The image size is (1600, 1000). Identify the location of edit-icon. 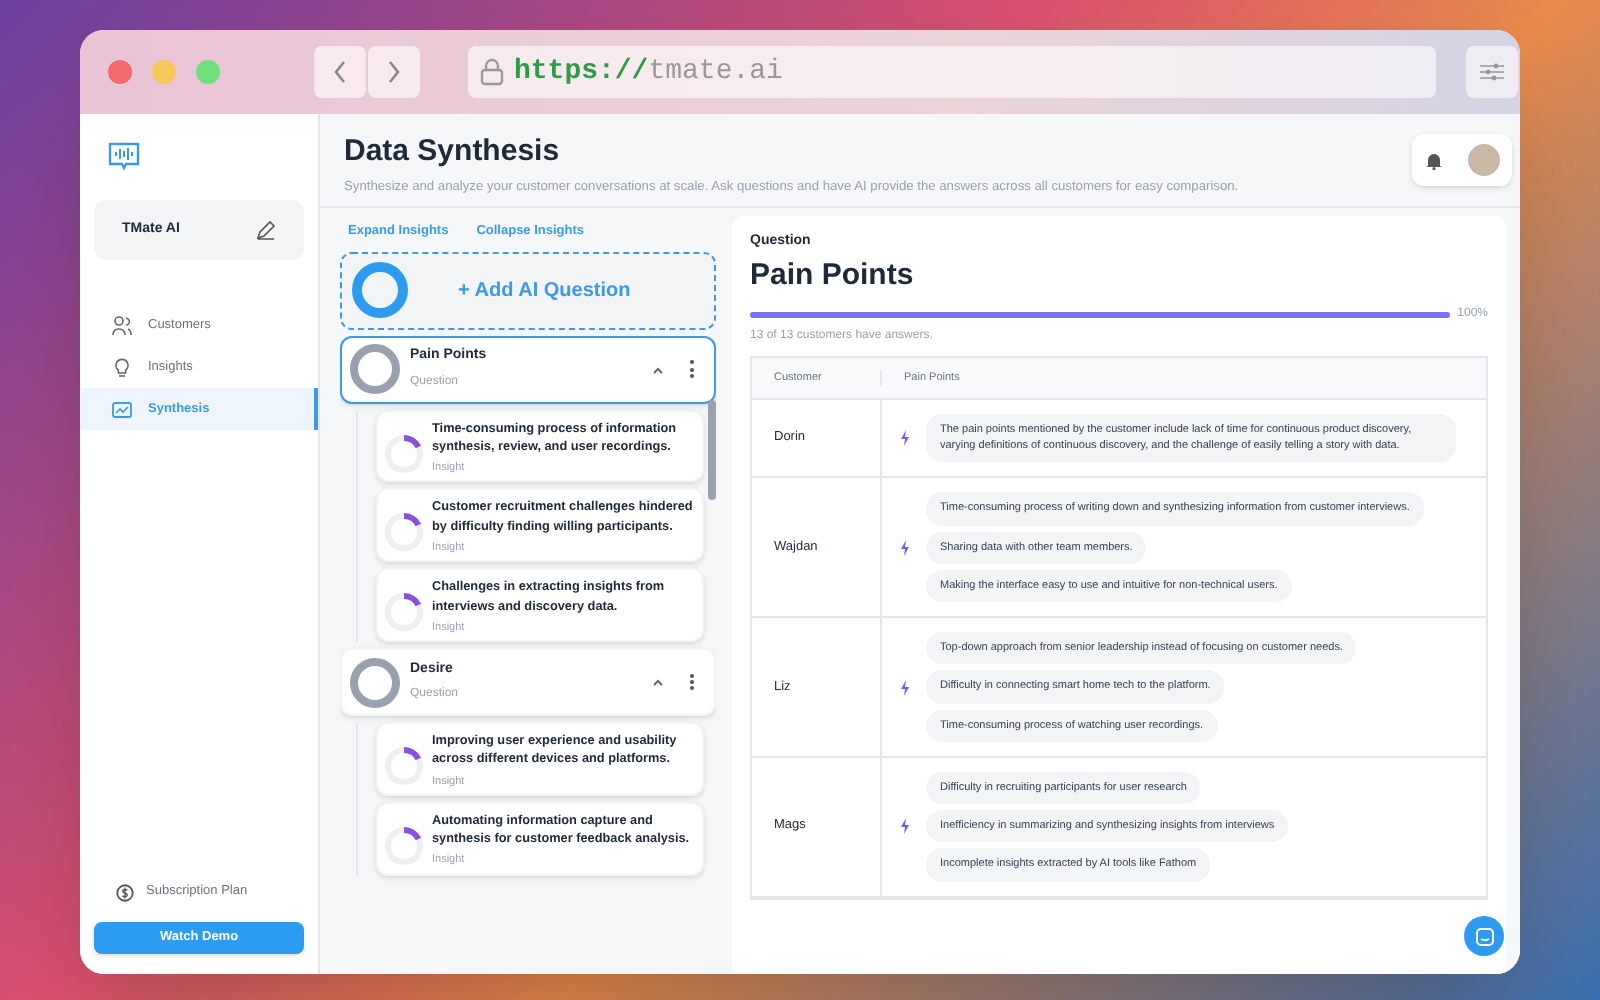
(266, 230).